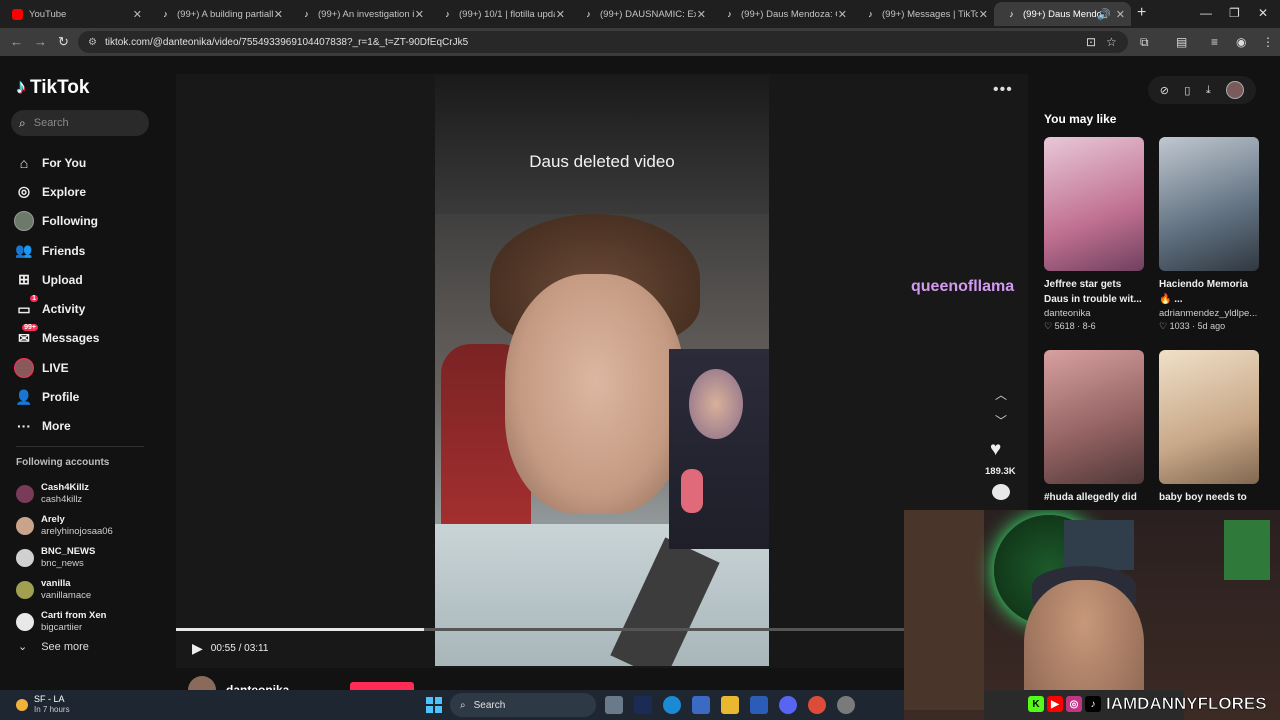 The height and width of the screenshot is (720, 1280). Describe the element at coordinates (60, 646) in the screenshot. I see `see-more-button: ⌄ See more` at that location.